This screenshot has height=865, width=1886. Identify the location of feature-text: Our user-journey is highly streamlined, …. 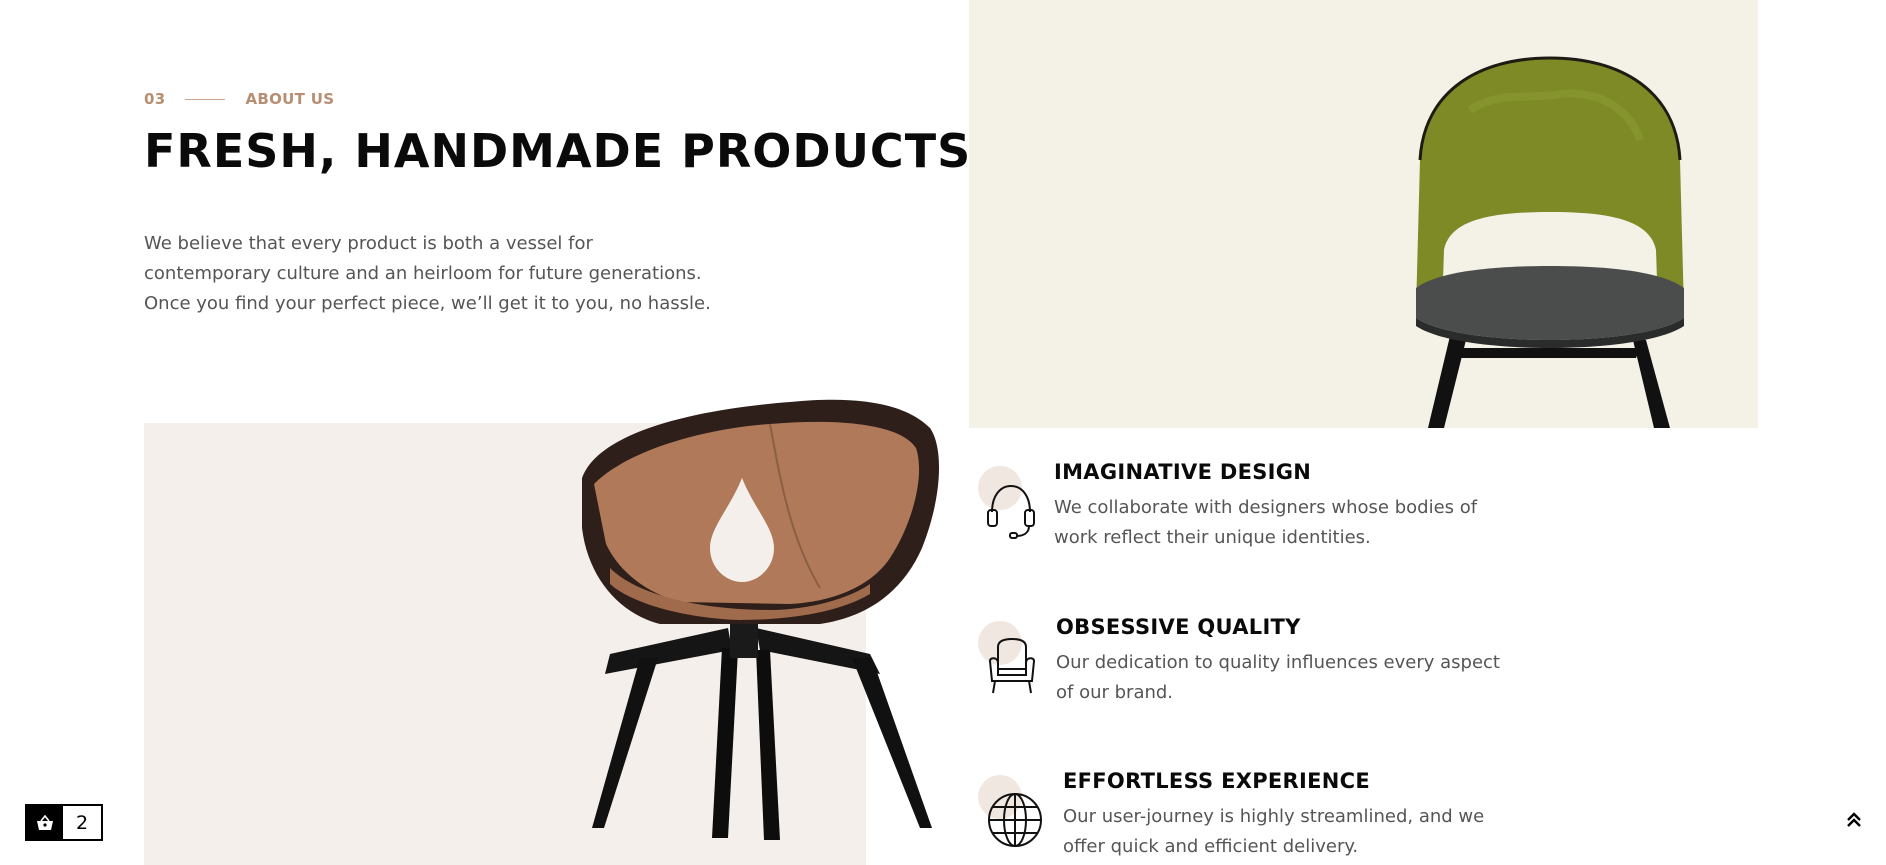
(1274, 831).